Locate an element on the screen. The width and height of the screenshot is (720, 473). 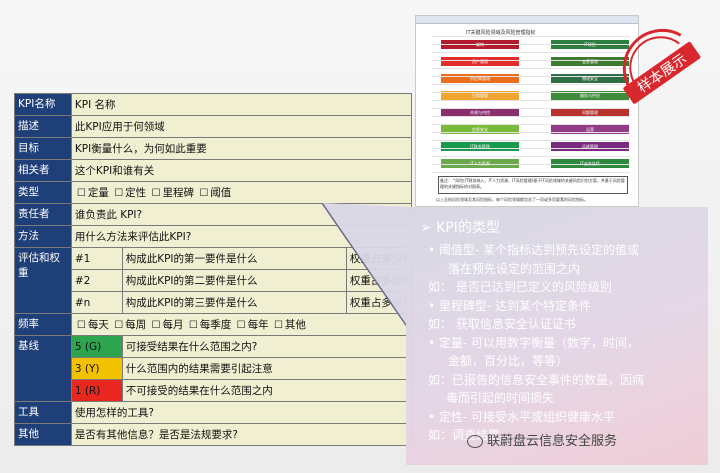
weight-desc: 构成此KPI的第三要件是什么 is located at coordinates (191, 303).